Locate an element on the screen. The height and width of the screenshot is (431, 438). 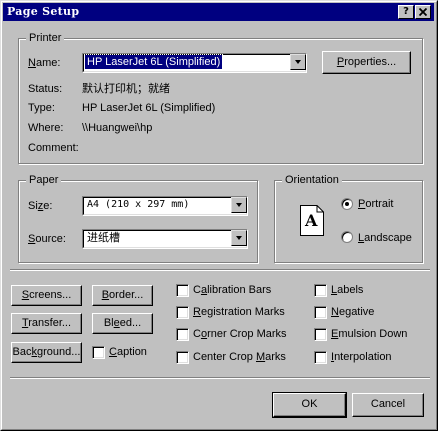
where-label: Where: is located at coordinates (46, 128).